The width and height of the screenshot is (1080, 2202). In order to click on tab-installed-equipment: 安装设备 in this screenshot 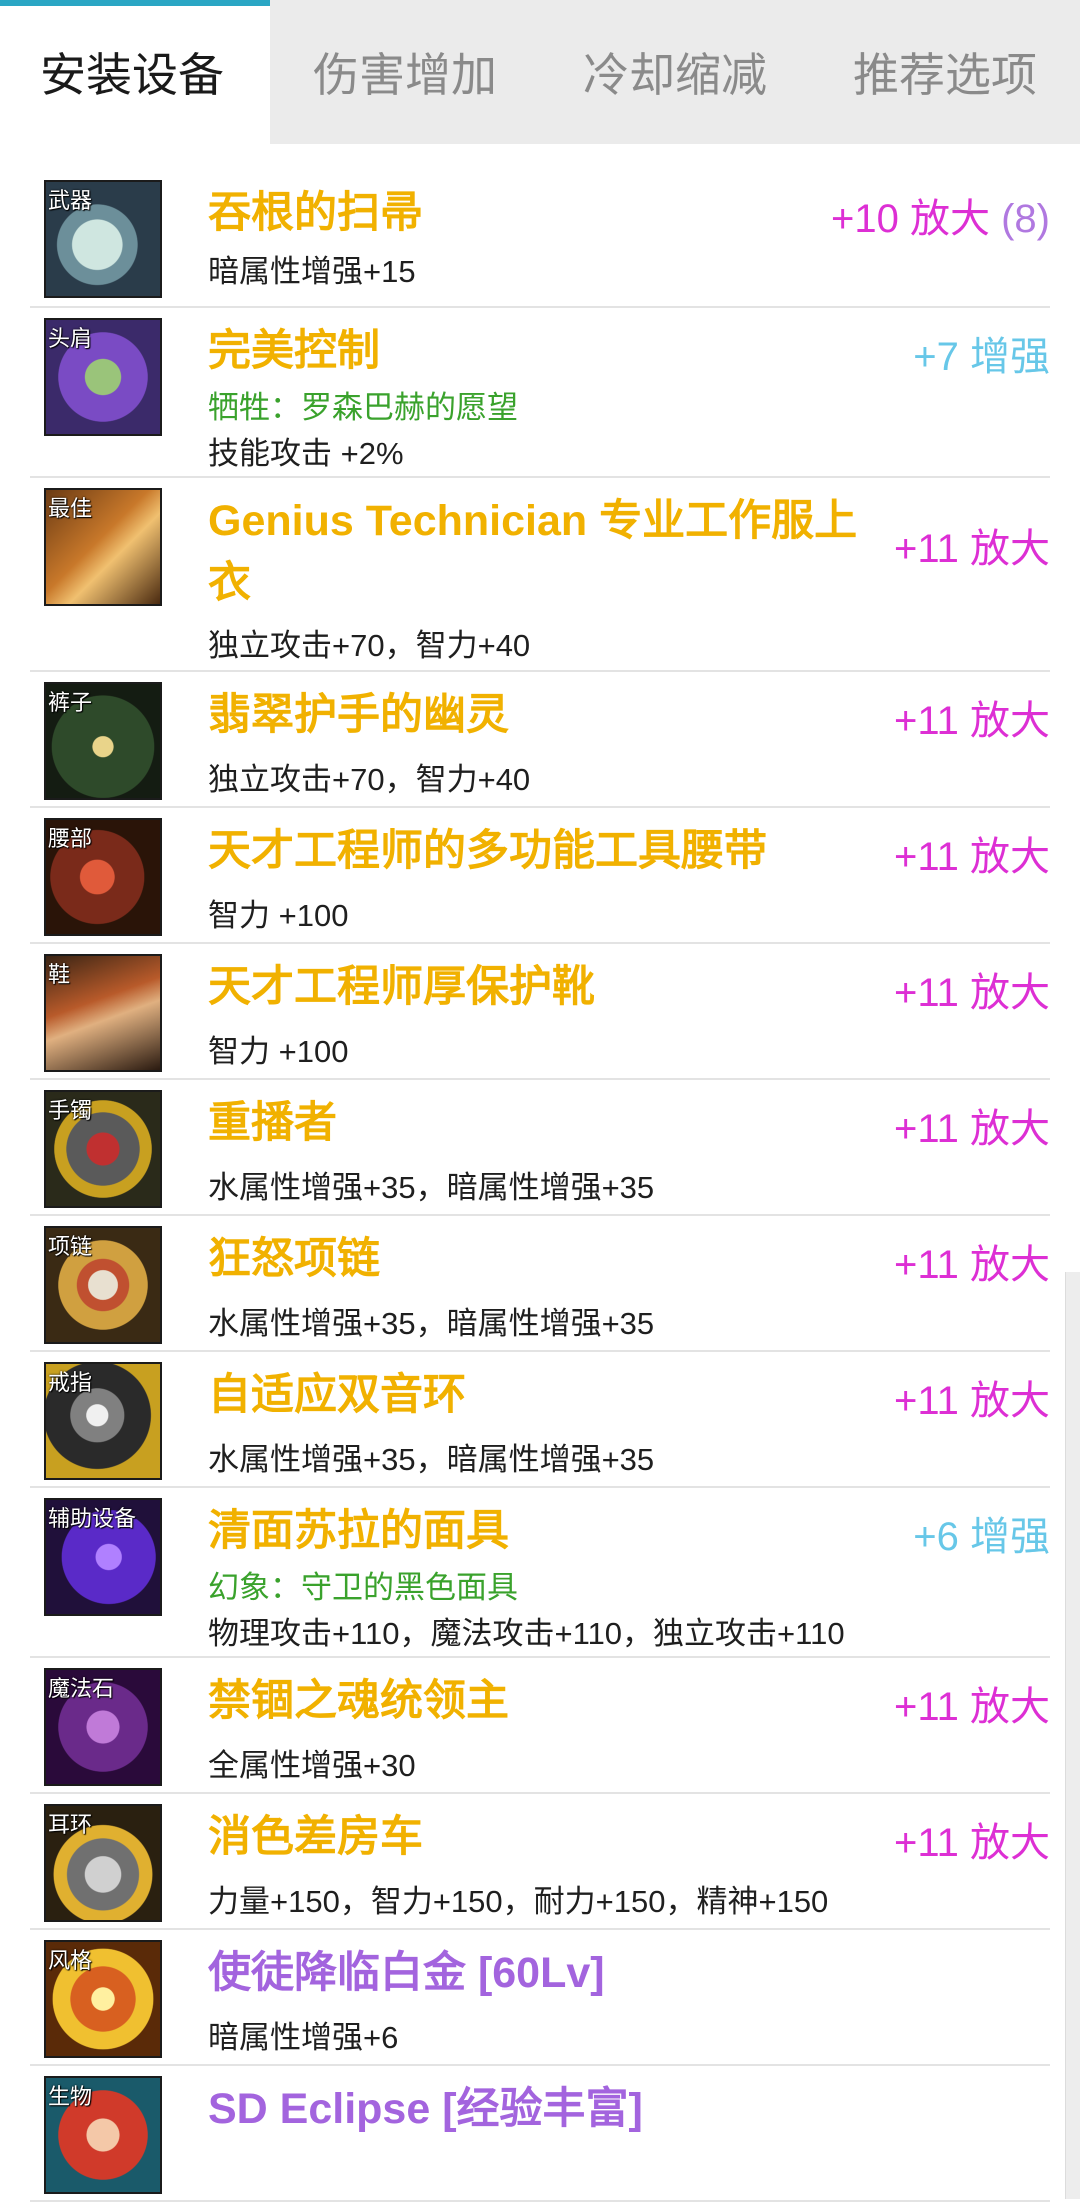, I will do `click(135, 72)`.